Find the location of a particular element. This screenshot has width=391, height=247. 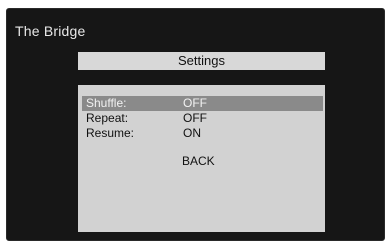

menu-item-label: Repeat: is located at coordinates (107, 118).